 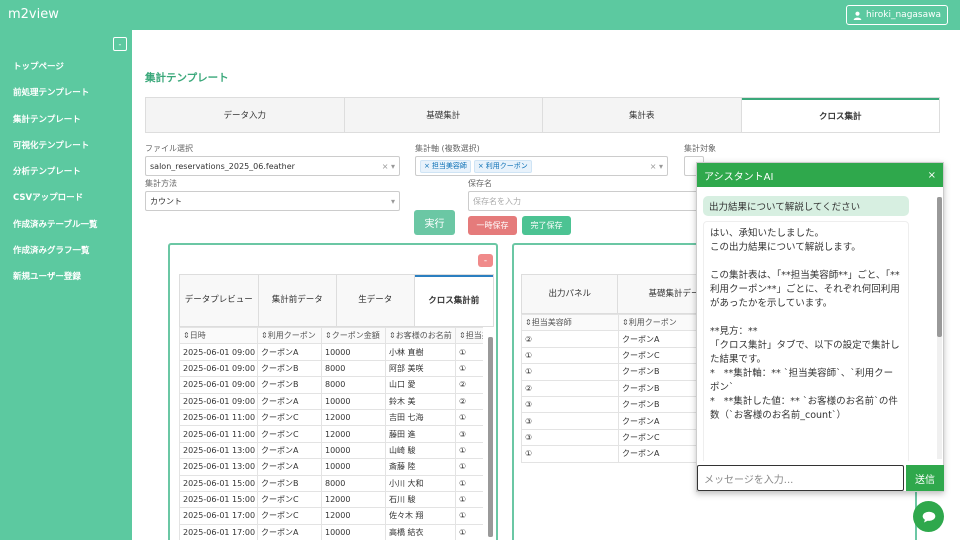 What do you see at coordinates (502, 166) in the screenshot?
I see `axis-chip: × 利用クーポン` at bounding box center [502, 166].